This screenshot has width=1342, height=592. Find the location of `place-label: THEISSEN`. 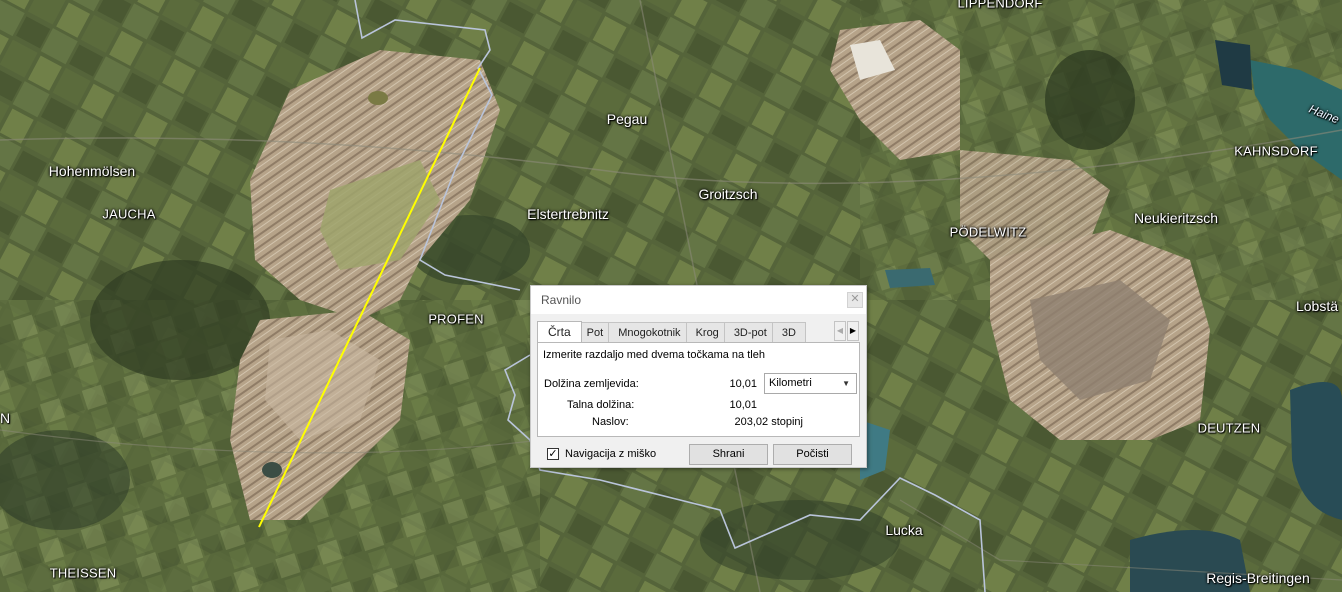

place-label: THEISSEN is located at coordinates (83, 573).